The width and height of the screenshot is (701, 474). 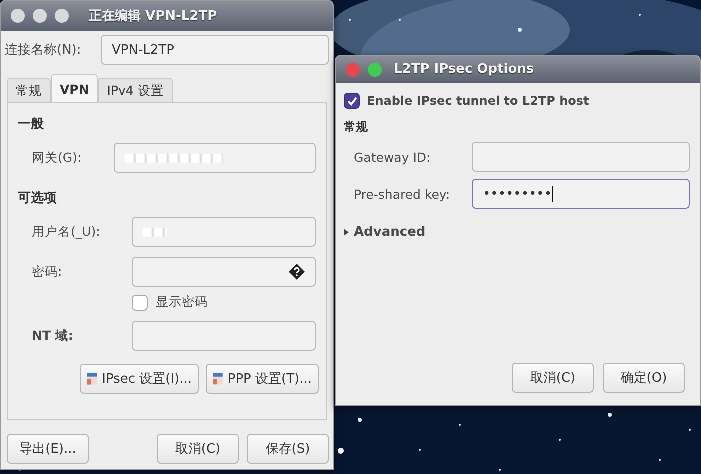 What do you see at coordinates (29, 90) in the screenshot?
I see `tab: 常规` at bounding box center [29, 90].